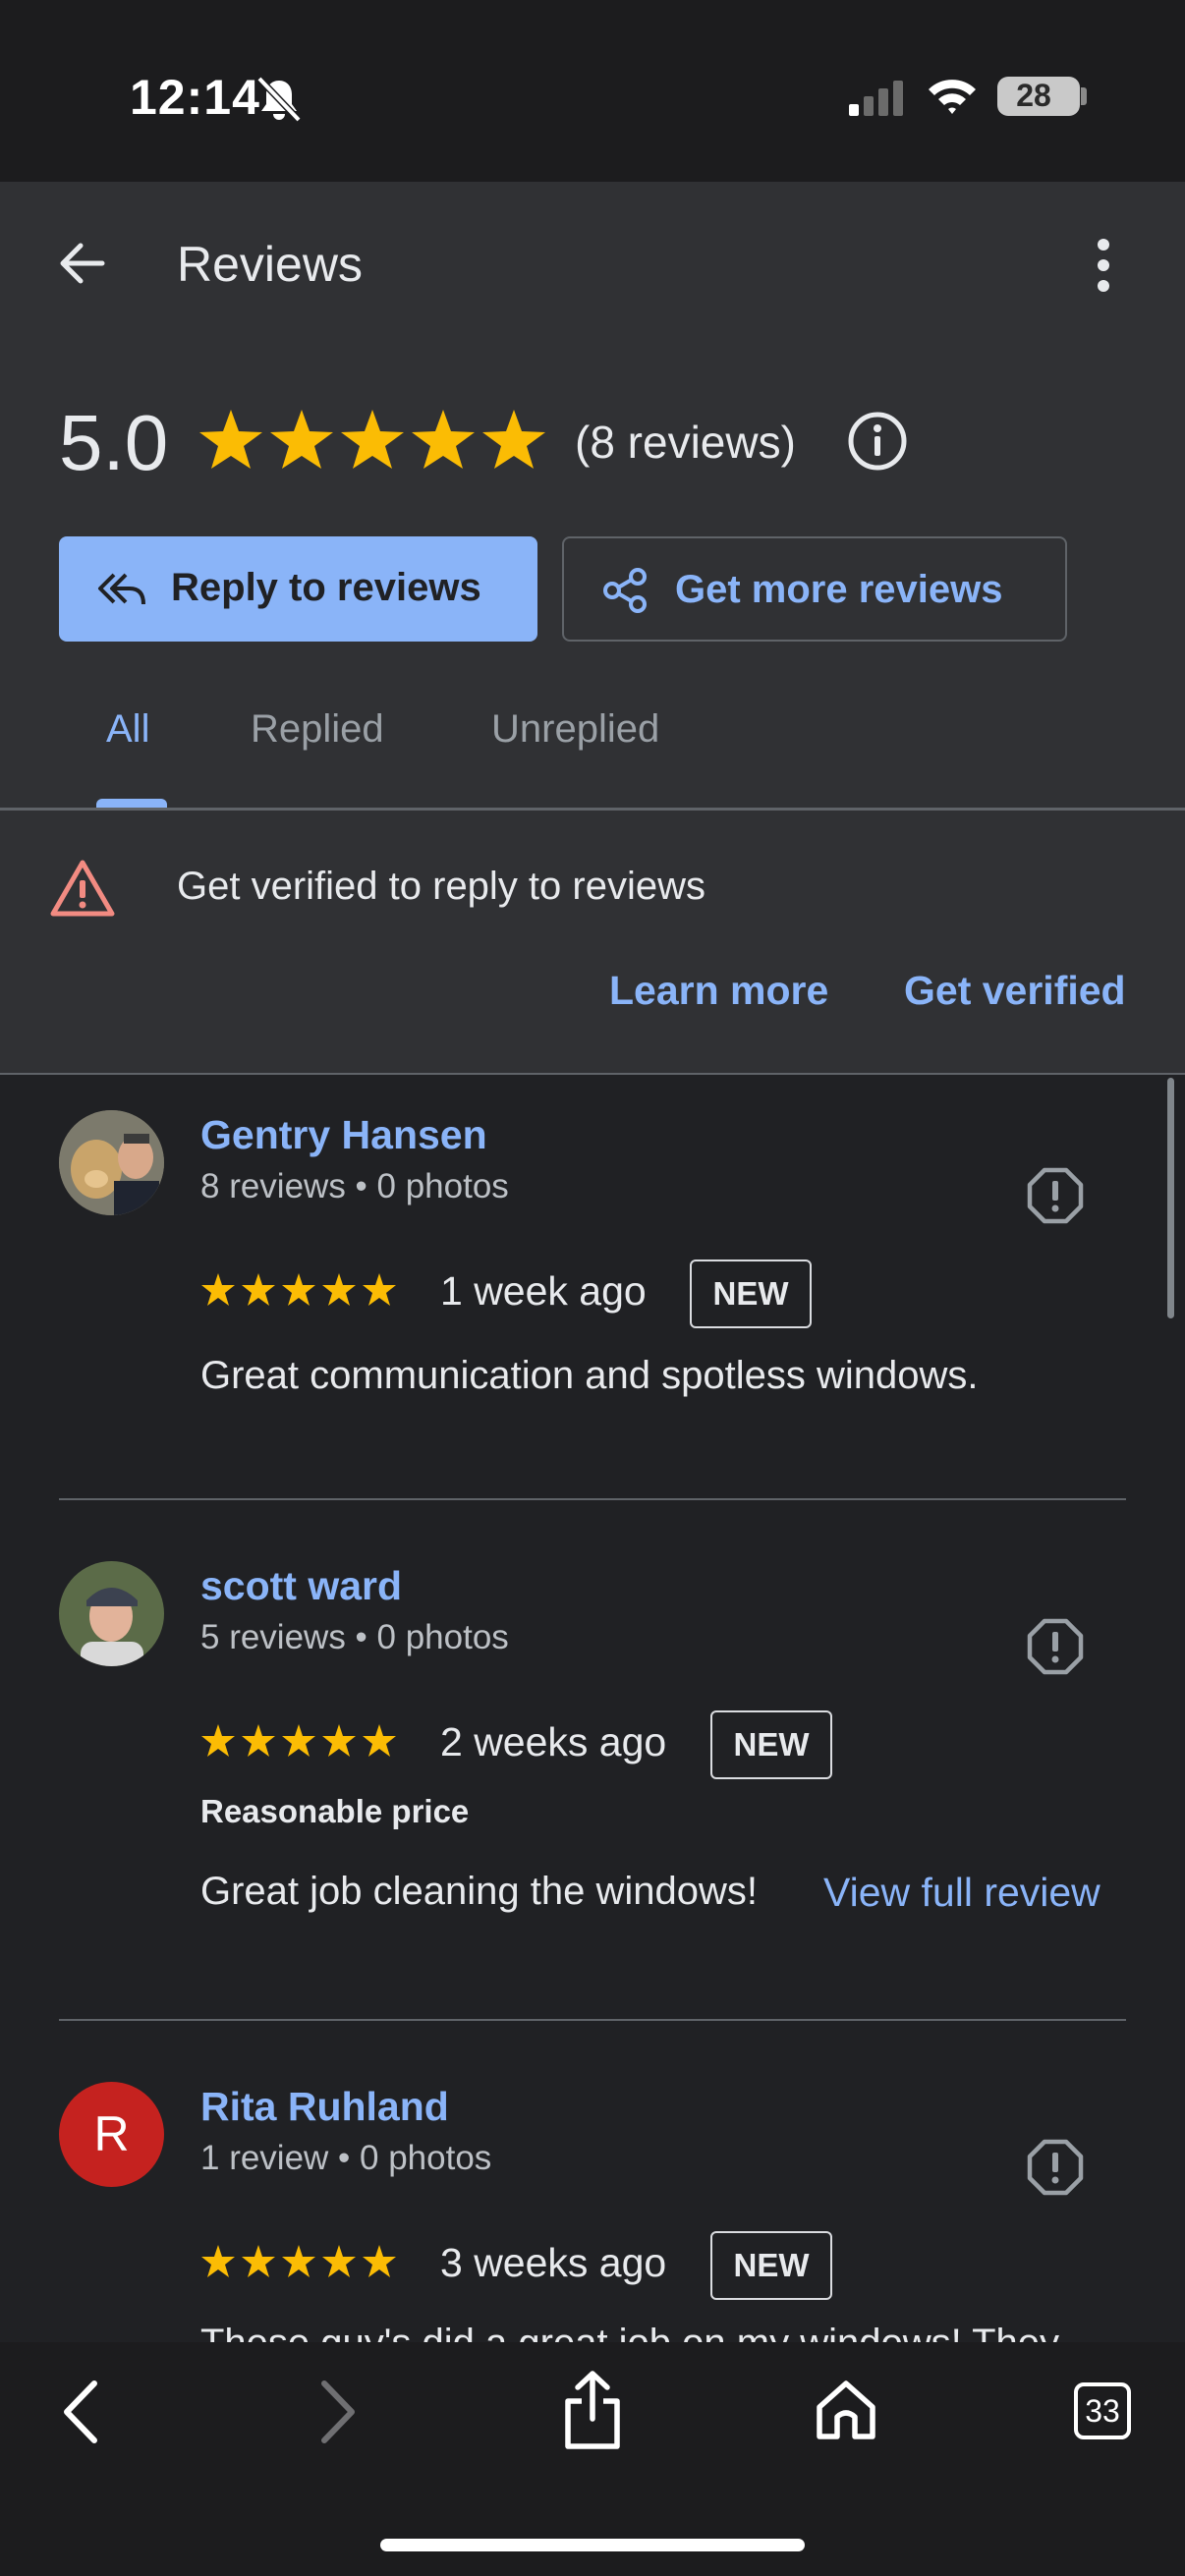  I want to click on reviewer-name: Gentry Hansen, so click(344, 1135).